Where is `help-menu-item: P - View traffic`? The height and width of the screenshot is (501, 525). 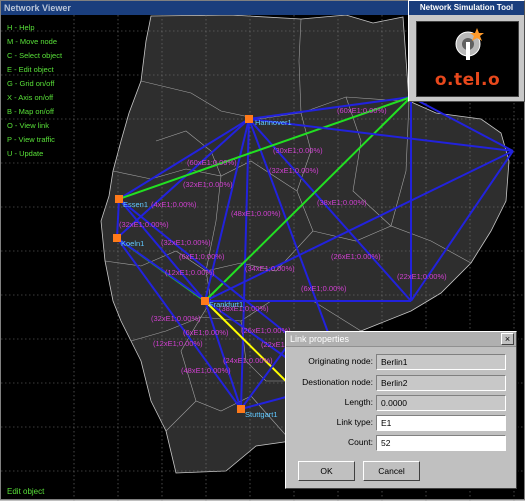
help-menu-item: P - View traffic is located at coordinates (34, 140).